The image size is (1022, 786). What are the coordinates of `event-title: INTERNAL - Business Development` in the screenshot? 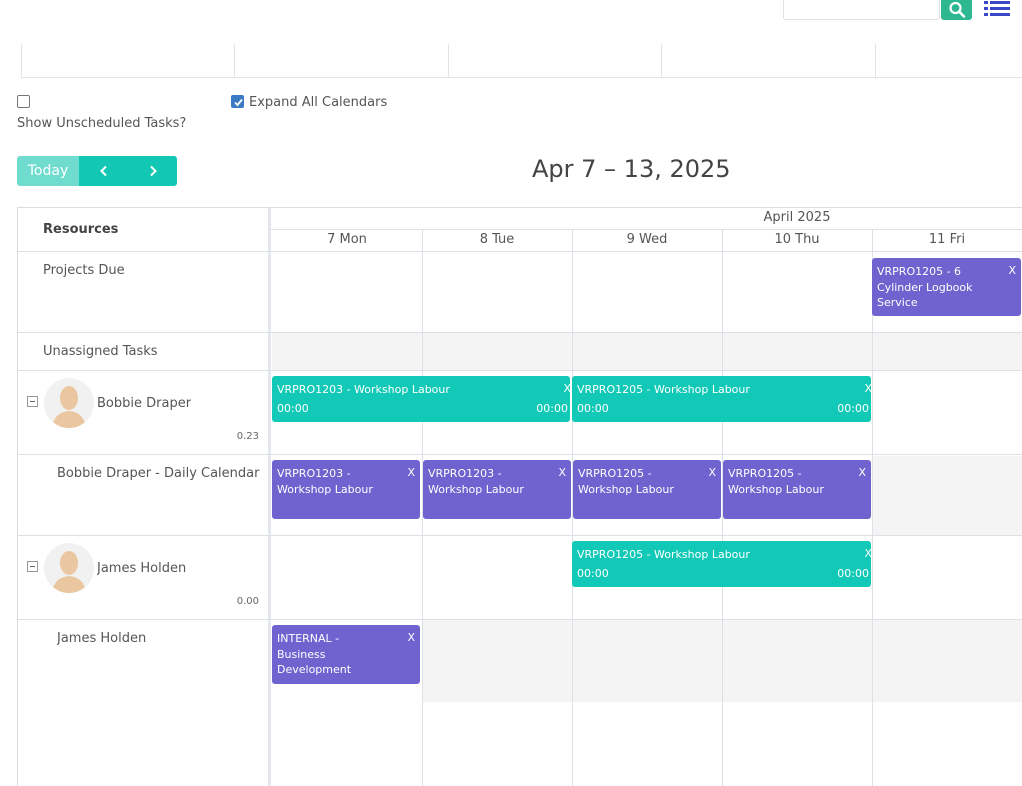 It's located at (314, 654).